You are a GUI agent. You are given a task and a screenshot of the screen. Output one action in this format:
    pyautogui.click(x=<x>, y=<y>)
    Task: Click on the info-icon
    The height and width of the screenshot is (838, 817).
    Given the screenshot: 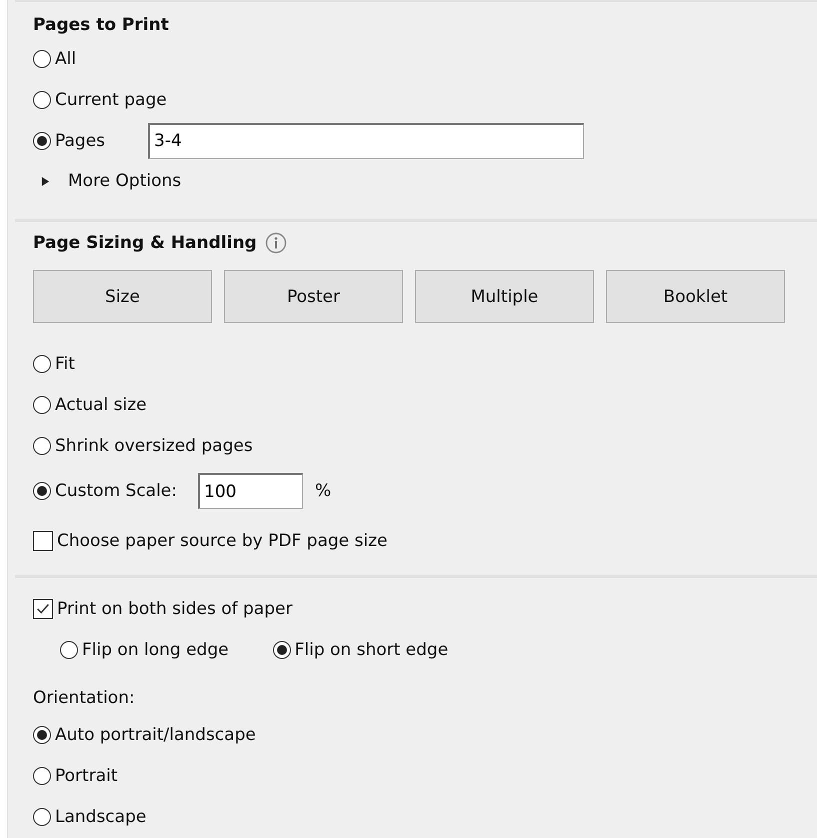 What is the action you would take?
    pyautogui.click(x=275, y=243)
    